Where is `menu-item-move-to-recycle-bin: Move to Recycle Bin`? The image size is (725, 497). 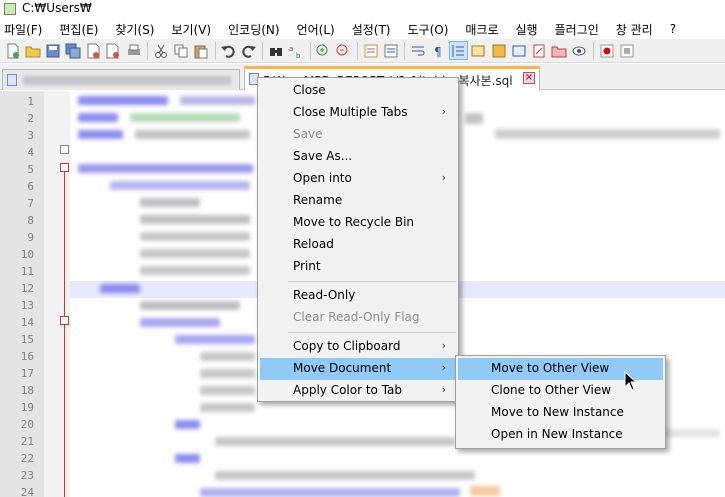 menu-item-move-to-recycle-bin: Move to Recycle Bin is located at coordinates (358, 223).